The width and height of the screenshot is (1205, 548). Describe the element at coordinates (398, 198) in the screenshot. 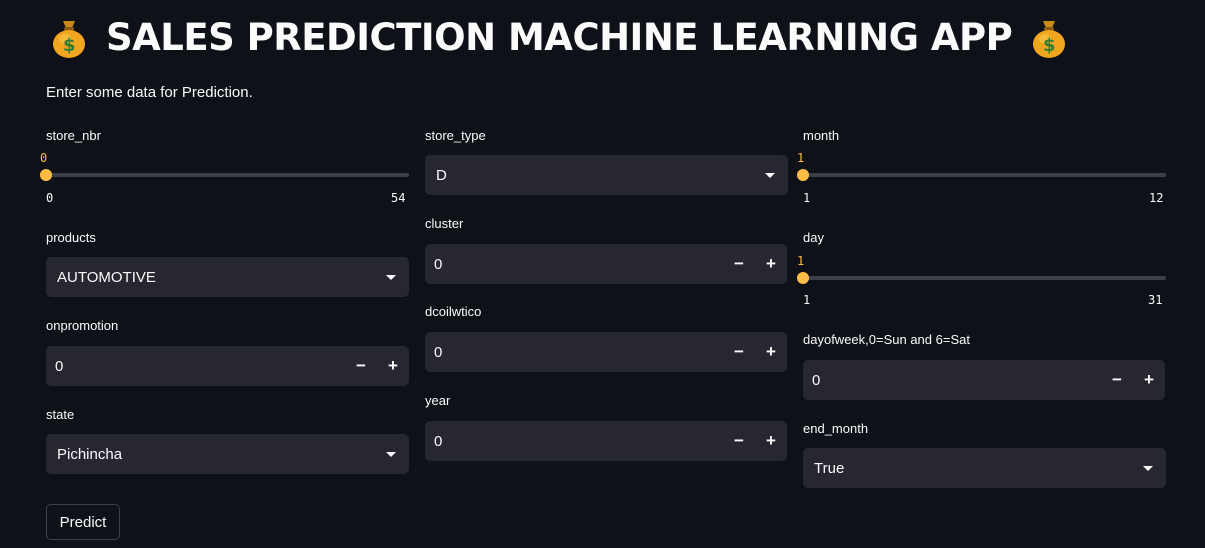

I see `store-nbr-max-label: 54` at that location.